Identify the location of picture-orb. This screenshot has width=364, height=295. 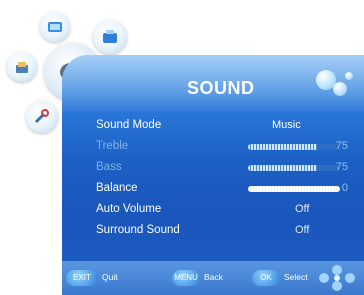
(55, 27).